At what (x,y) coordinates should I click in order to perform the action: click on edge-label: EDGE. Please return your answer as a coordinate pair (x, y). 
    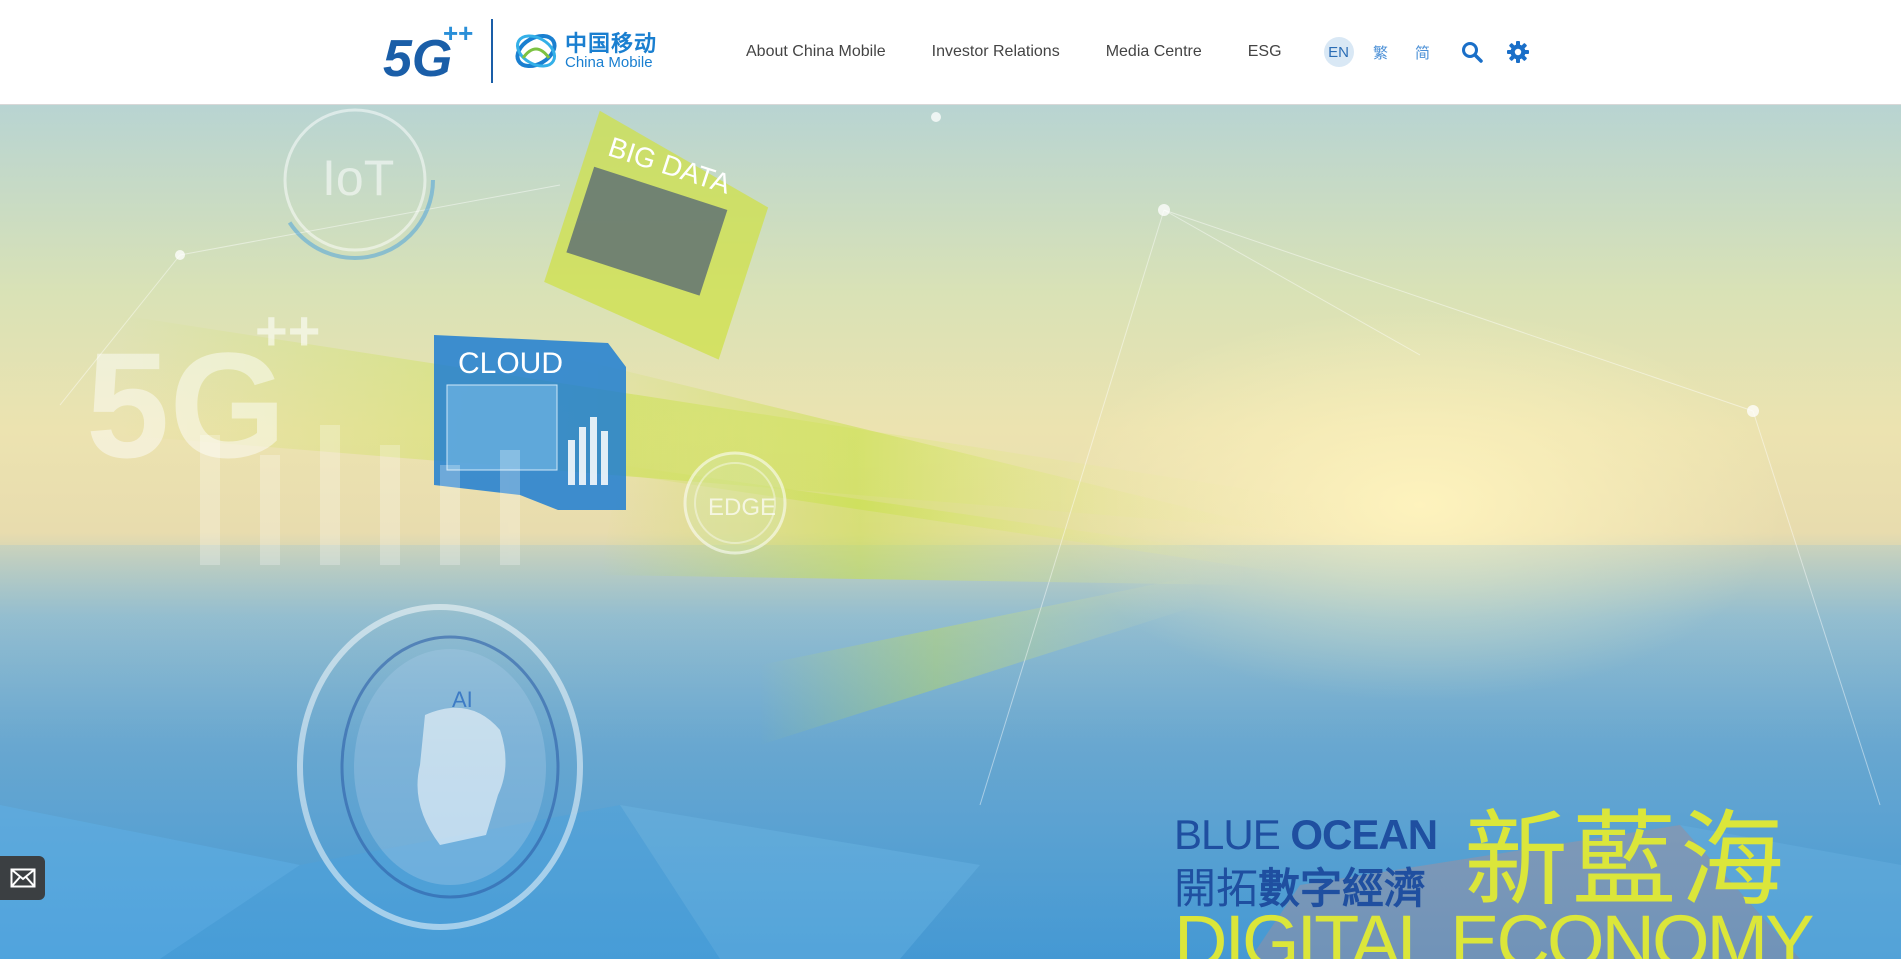
    Looking at the image, I should click on (742, 507).